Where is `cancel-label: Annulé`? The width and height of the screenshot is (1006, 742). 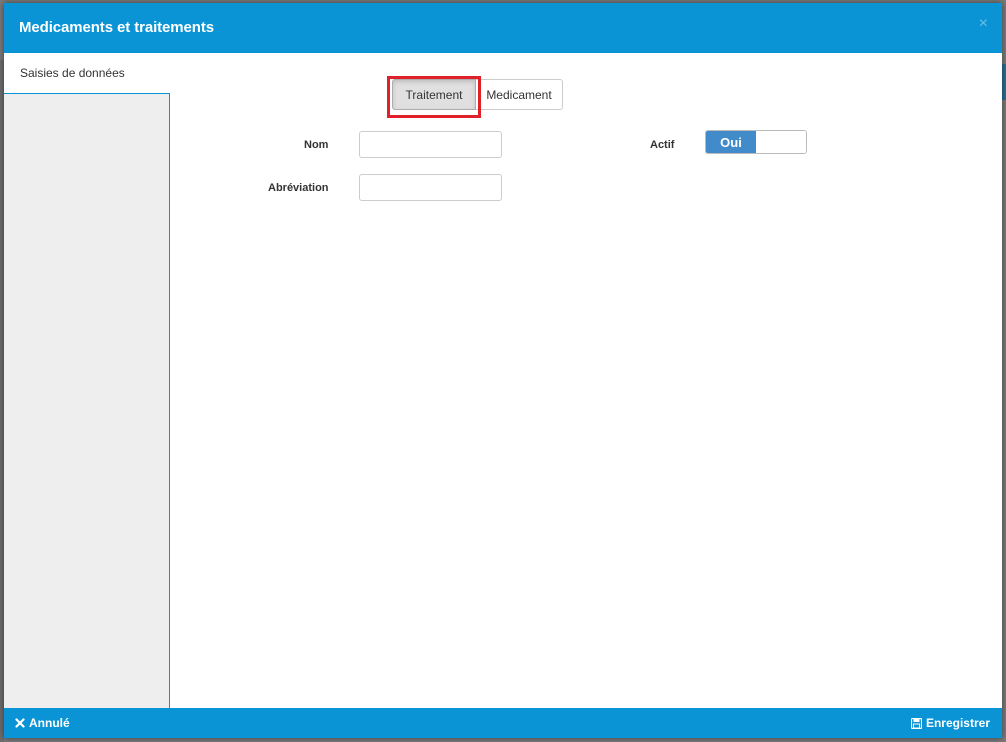 cancel-label: Annulé is located at coordinates (49, 723).